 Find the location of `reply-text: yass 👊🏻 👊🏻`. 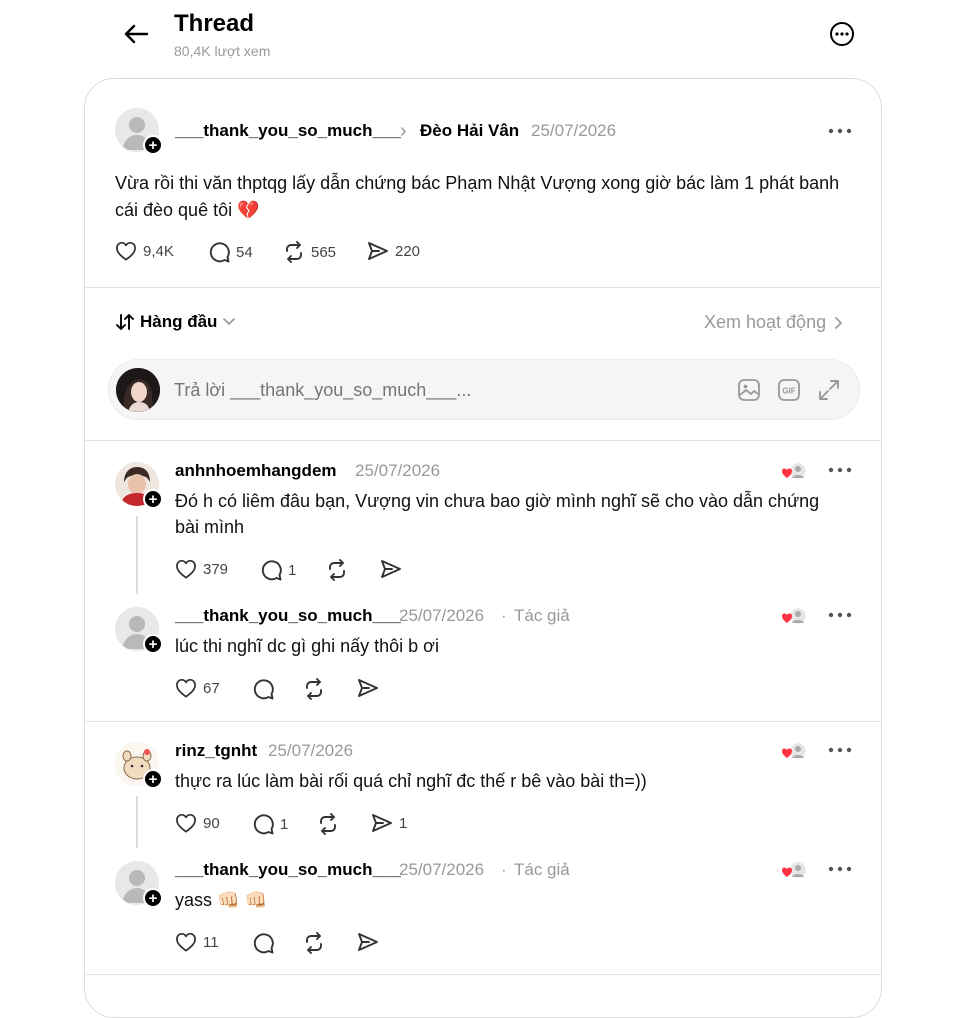

reply-text: yass 👊🏻 👊🏻 is located at coordinates (510, 900).